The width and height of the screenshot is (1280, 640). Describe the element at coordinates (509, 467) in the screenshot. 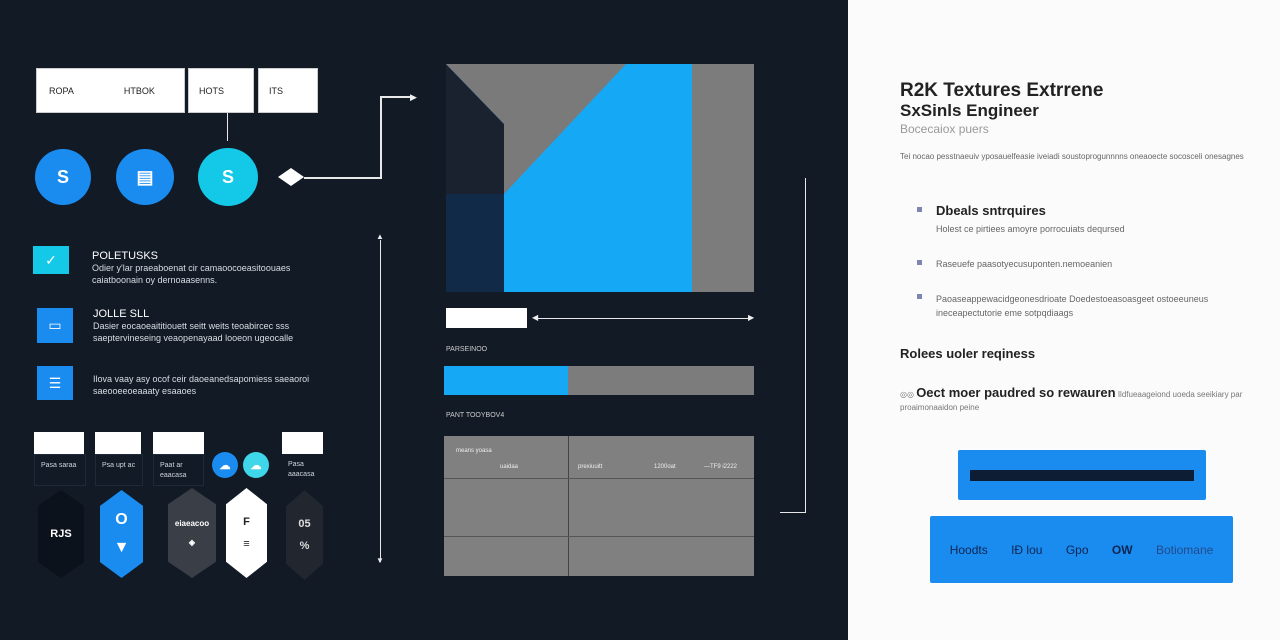

I see `table-cell: uaidaa` at that location.